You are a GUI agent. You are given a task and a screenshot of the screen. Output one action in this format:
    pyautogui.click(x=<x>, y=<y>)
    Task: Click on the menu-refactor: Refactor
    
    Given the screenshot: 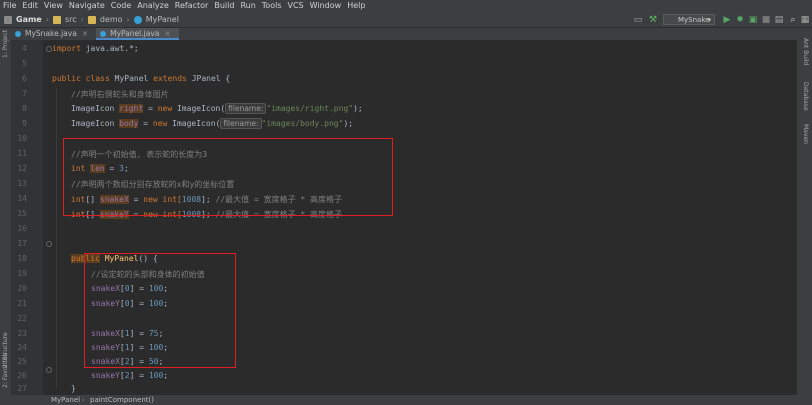 What is the action you would take?
    pyautogui.click(x=192, y=6)
    